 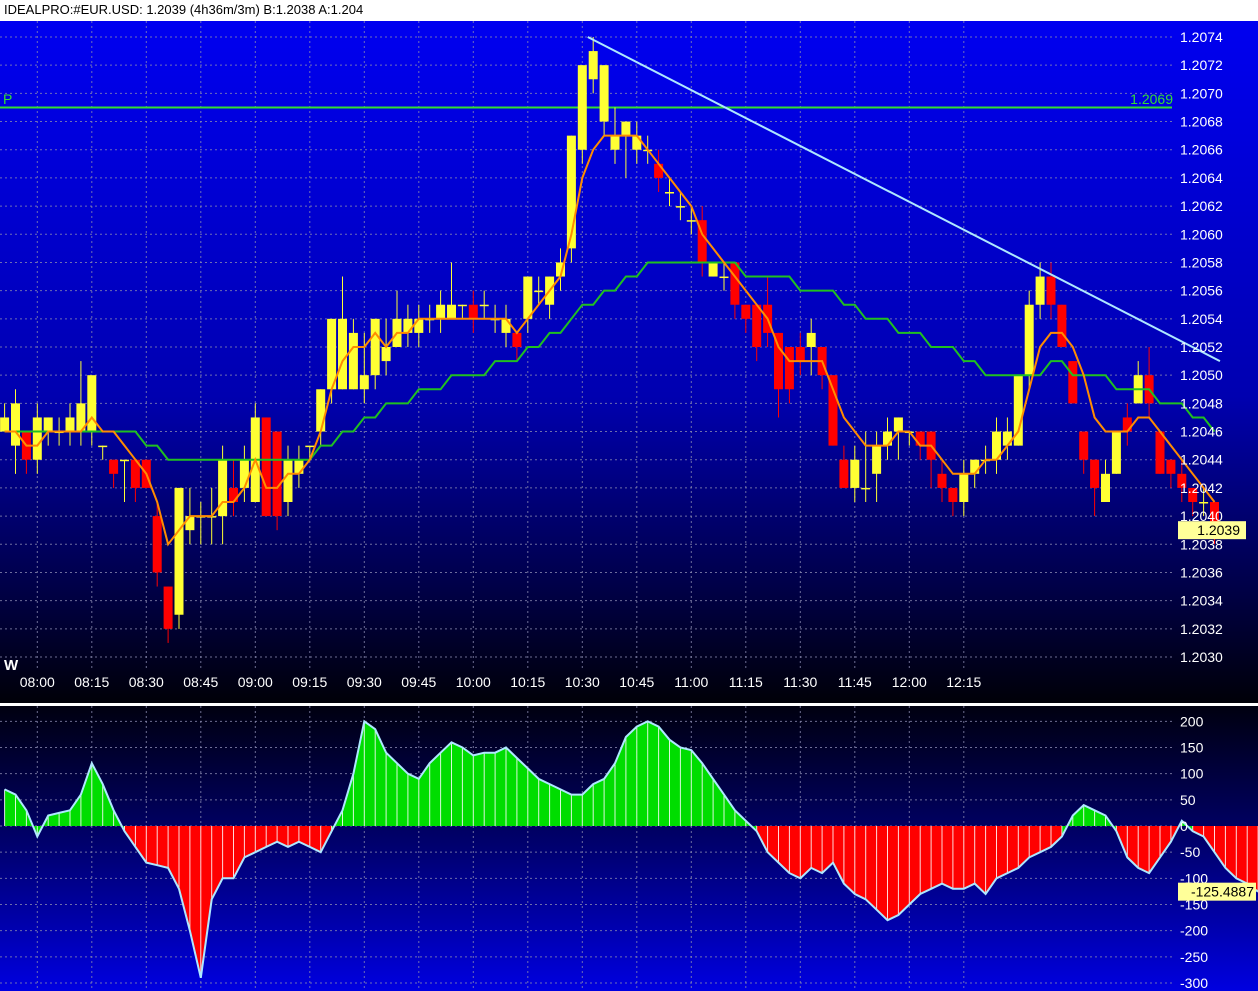 What do you see at coordinates (364, 682) in the screenshot?
I see `time-tick-label: 09:30` at bounding box center [364, 682].